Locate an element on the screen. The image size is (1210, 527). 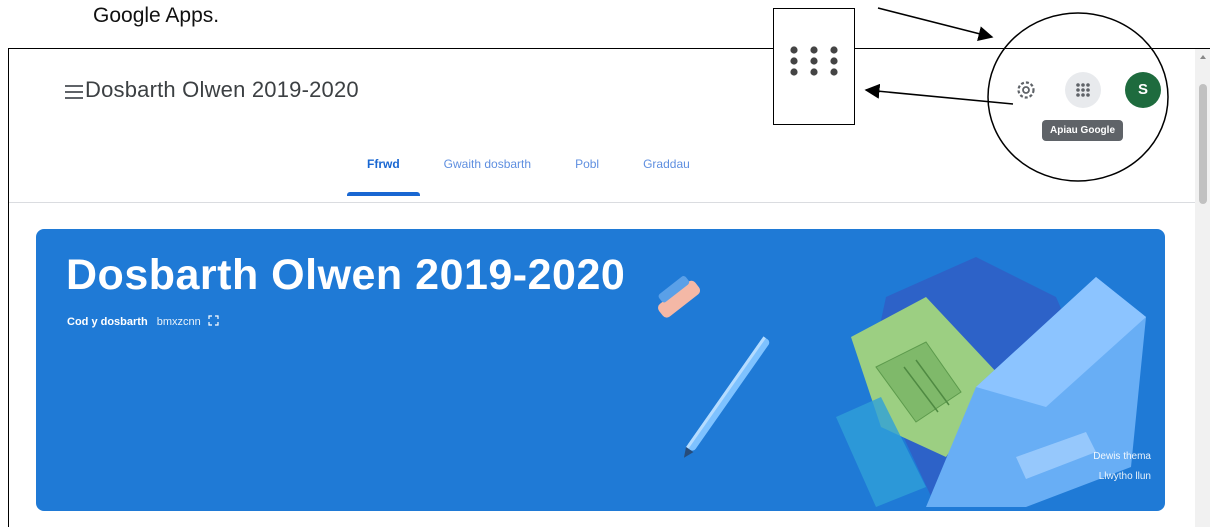
class-code-value: bmxzcnn is located at coordinates (178, 321).